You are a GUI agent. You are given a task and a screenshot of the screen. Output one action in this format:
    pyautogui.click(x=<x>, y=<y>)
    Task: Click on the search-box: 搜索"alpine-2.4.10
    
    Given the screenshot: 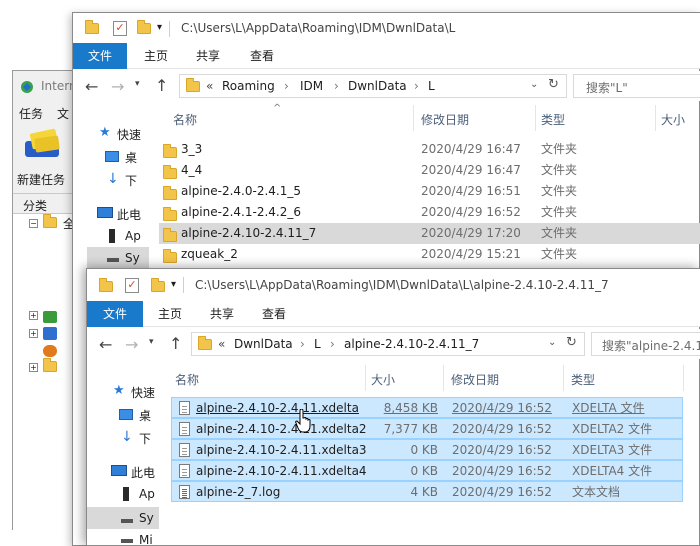 What is the action you would take?
    pyautogui.click(x=645, y=344)
    